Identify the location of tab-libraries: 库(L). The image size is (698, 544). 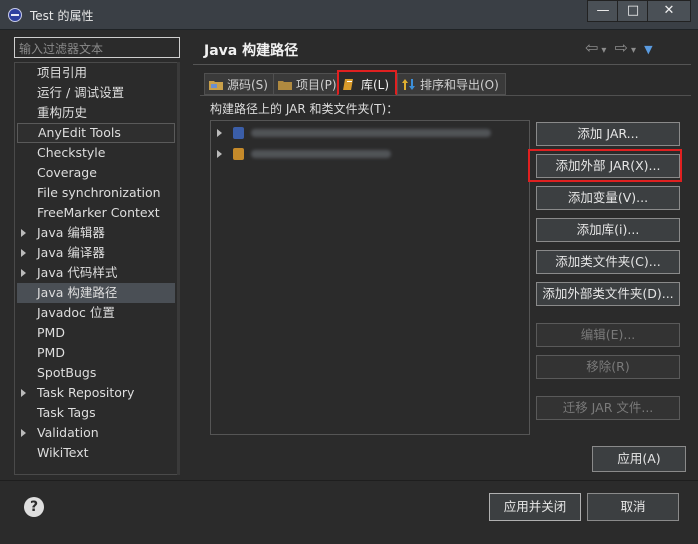
(367, 83).